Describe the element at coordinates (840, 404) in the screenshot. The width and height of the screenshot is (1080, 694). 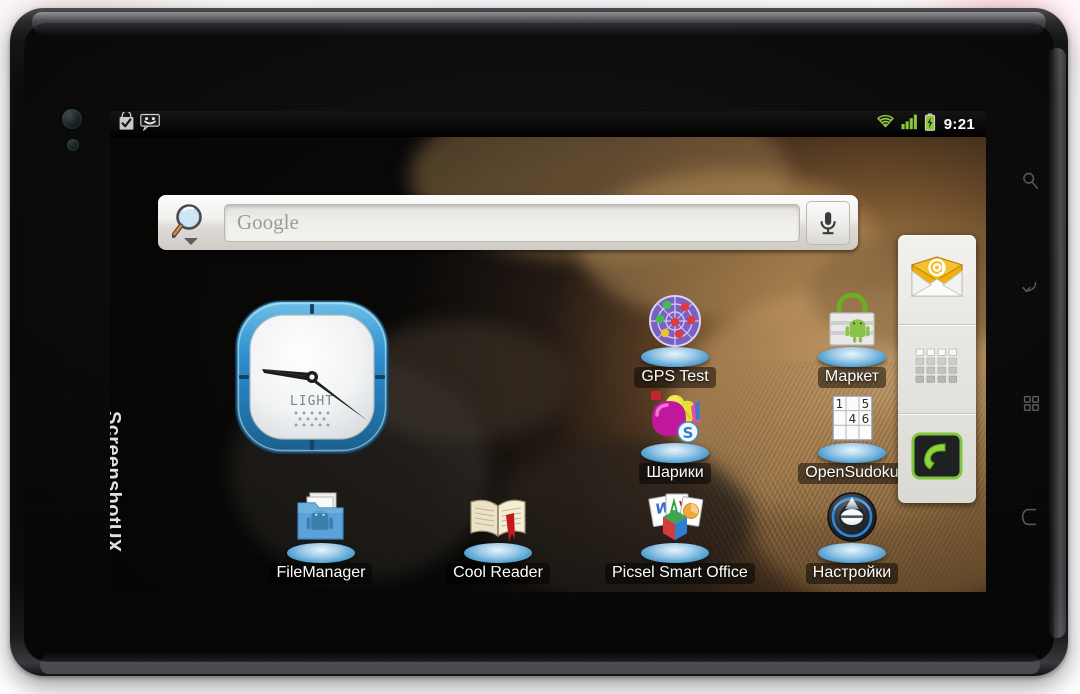
I see `svg-text: 1` at that location.